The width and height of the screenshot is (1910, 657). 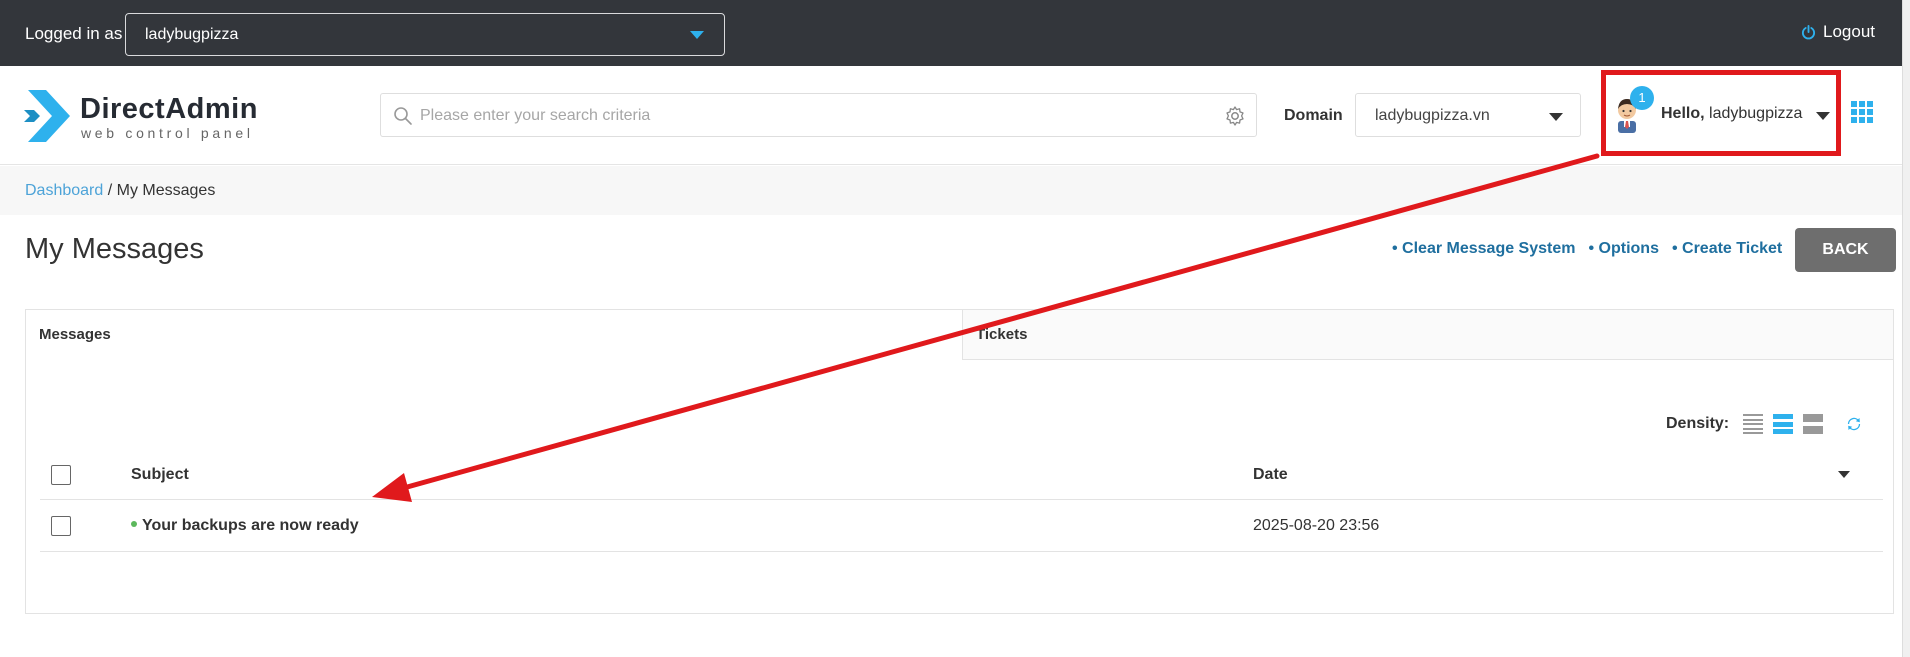 What do you see at coordinates (403, 116) in the screenshot?
I see `search-icon` at bounding box center [403, 116].